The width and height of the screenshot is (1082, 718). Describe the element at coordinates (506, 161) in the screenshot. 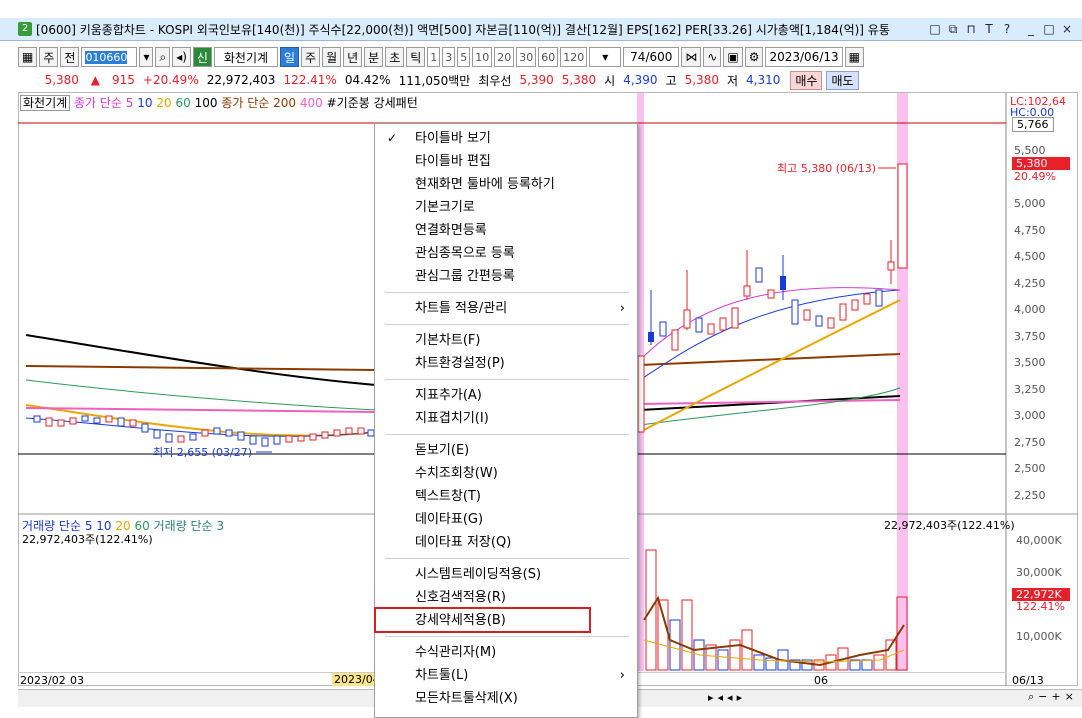

I see `menu-item-titlebar-edit: 타이틀바 편집` at that location.